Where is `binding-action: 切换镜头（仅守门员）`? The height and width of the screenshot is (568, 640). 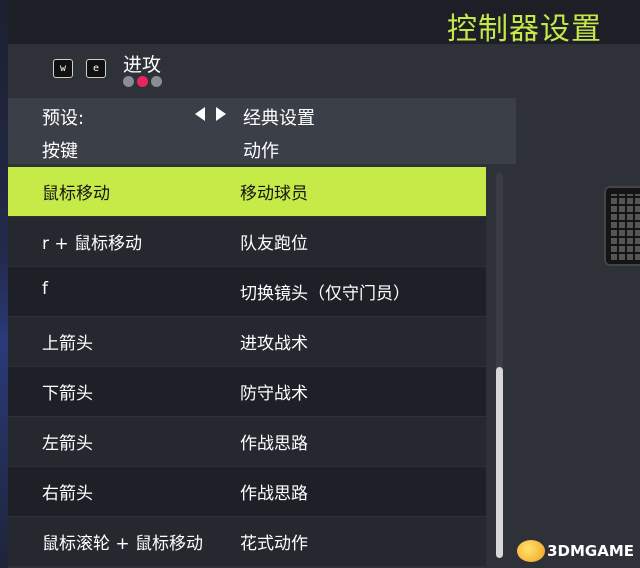 binding-action: 切换镜头（仅守门员） is located at coordinates (325, 294).